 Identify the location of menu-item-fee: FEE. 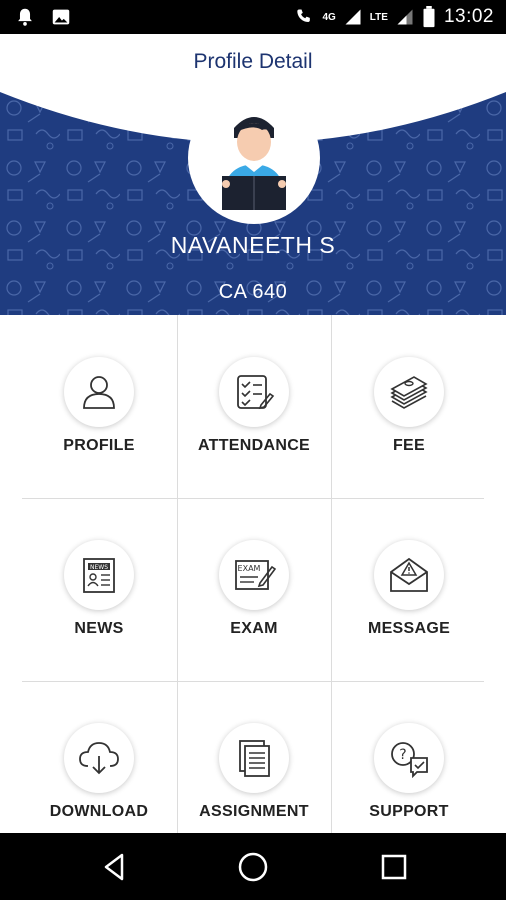
(409, 406).